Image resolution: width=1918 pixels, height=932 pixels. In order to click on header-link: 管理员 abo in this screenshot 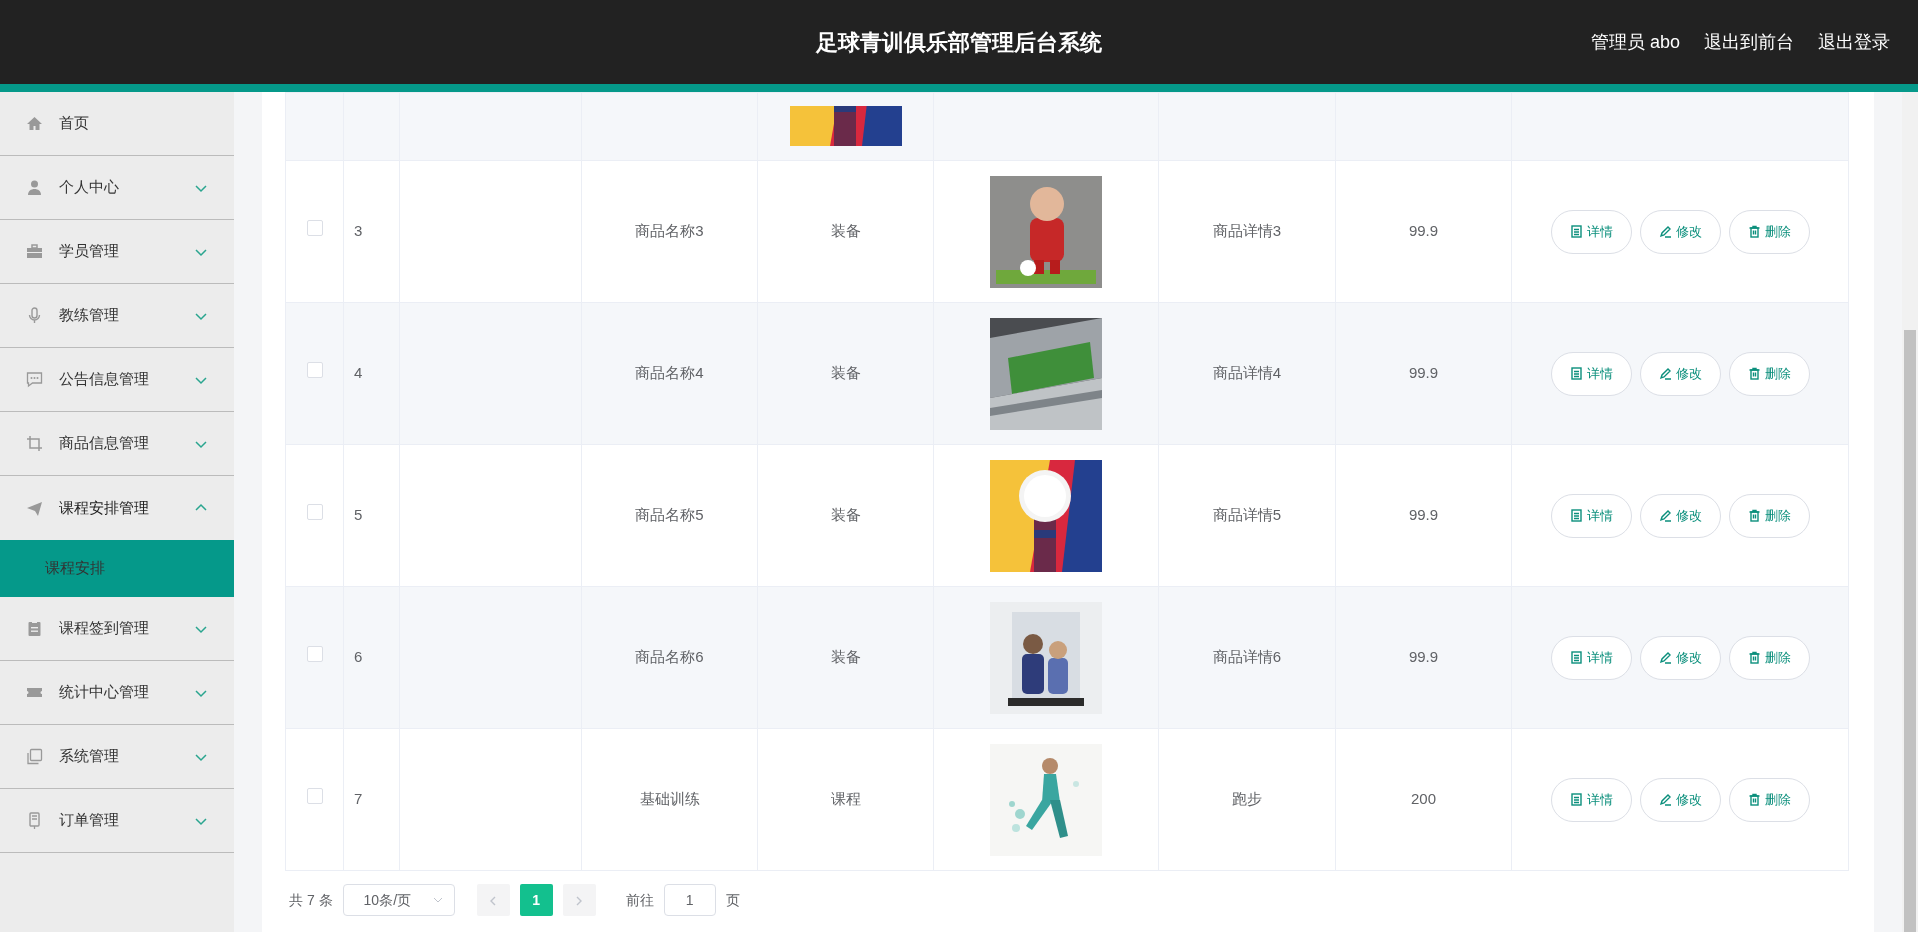, I will do `click(1635, 42)`.